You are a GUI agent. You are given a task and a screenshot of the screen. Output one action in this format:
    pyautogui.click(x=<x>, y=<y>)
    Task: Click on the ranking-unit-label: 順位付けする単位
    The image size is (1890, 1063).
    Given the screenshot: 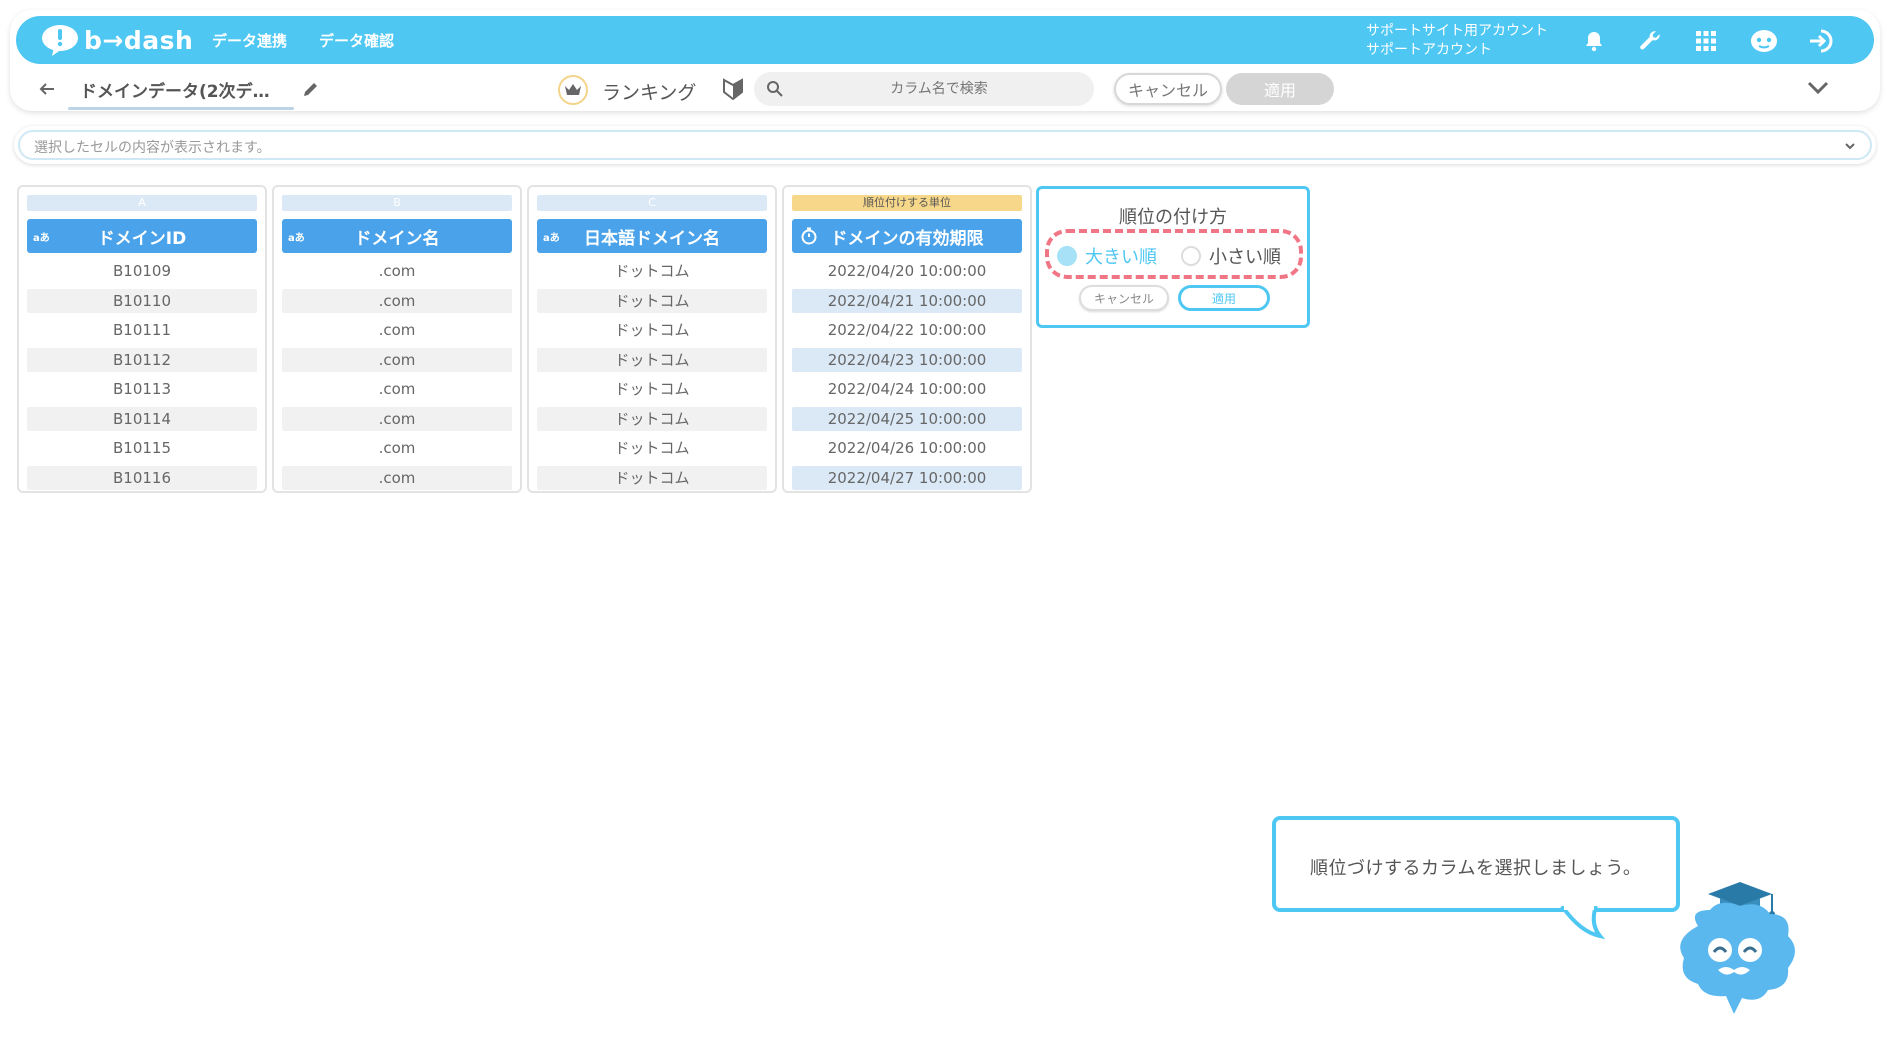 What is the action you would take?
    pyautogui.click(x=907, y=203)
    